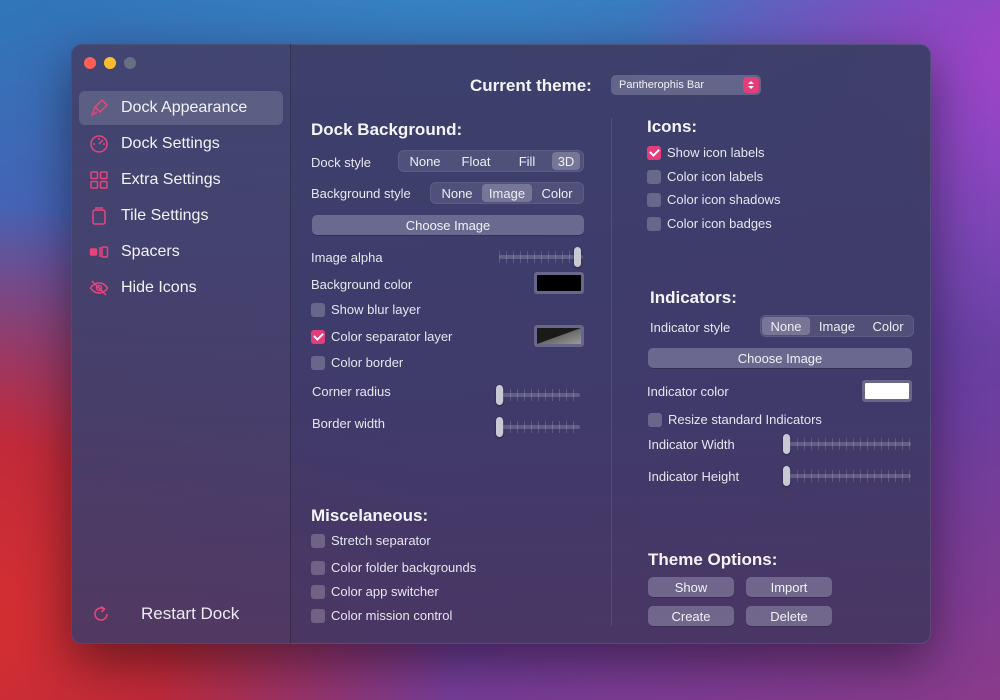 The width and height of the screenshot is (1000, 700). I want to click on icons-title: Icons:, so click(672, 126).